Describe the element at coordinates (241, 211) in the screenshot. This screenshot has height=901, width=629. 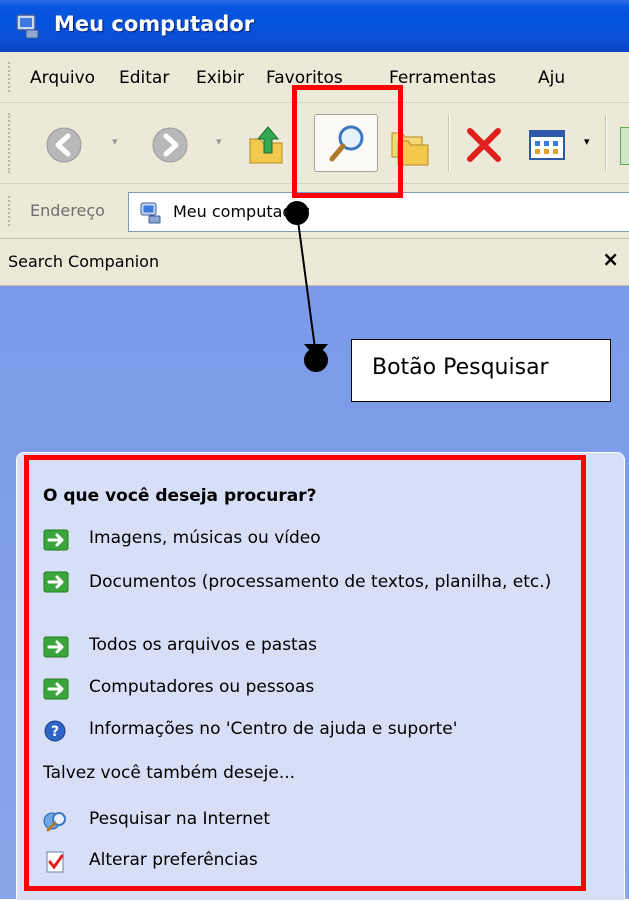
I see `address-value: Meu computador` at that location.